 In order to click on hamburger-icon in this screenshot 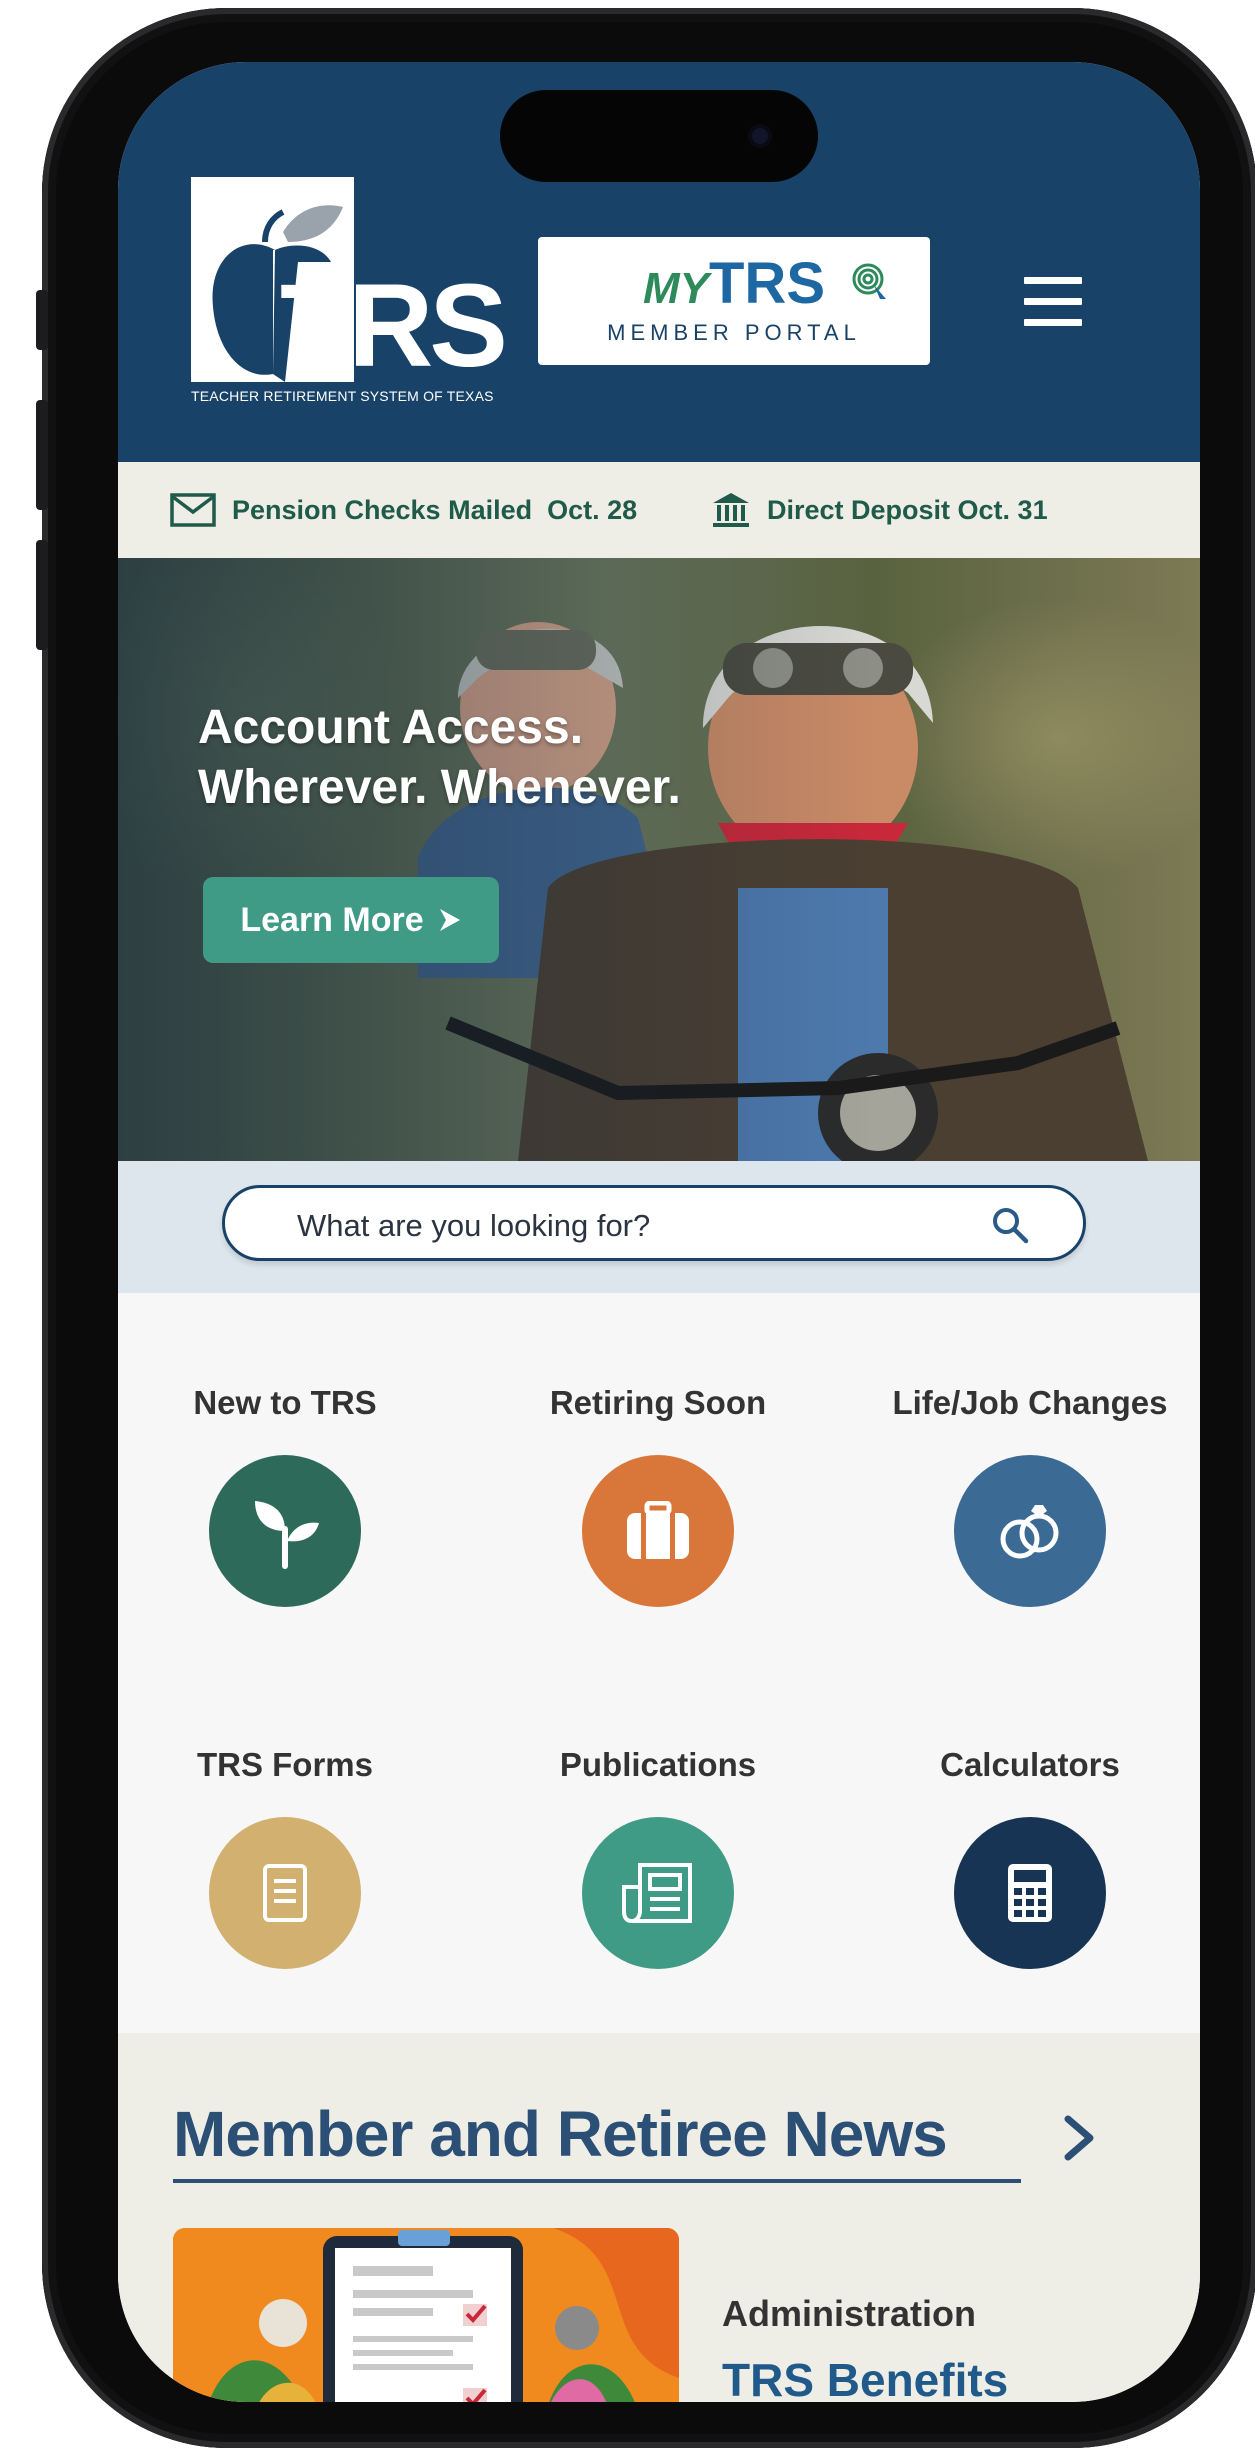, I will do `click(1053, 280)`.